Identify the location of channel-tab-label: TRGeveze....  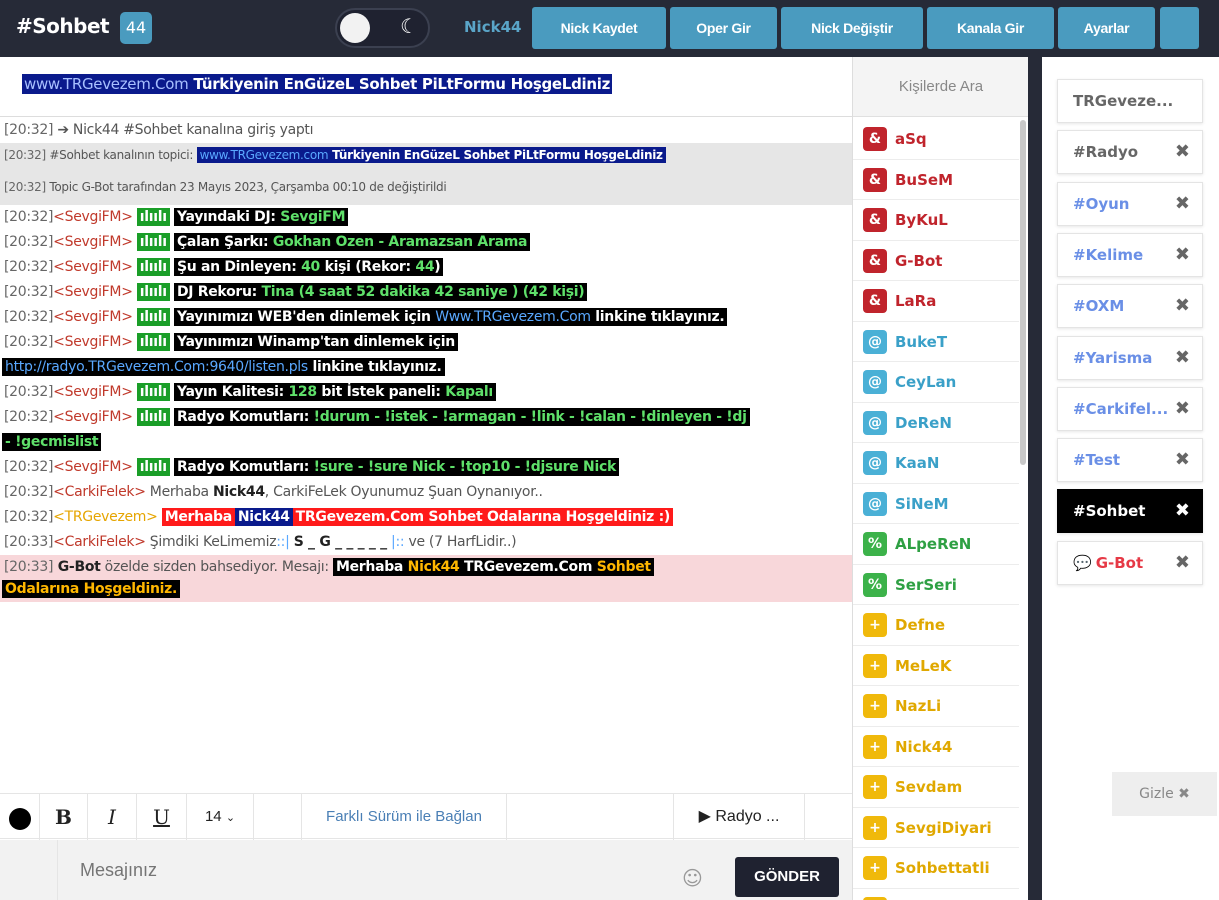
(1123, 101).